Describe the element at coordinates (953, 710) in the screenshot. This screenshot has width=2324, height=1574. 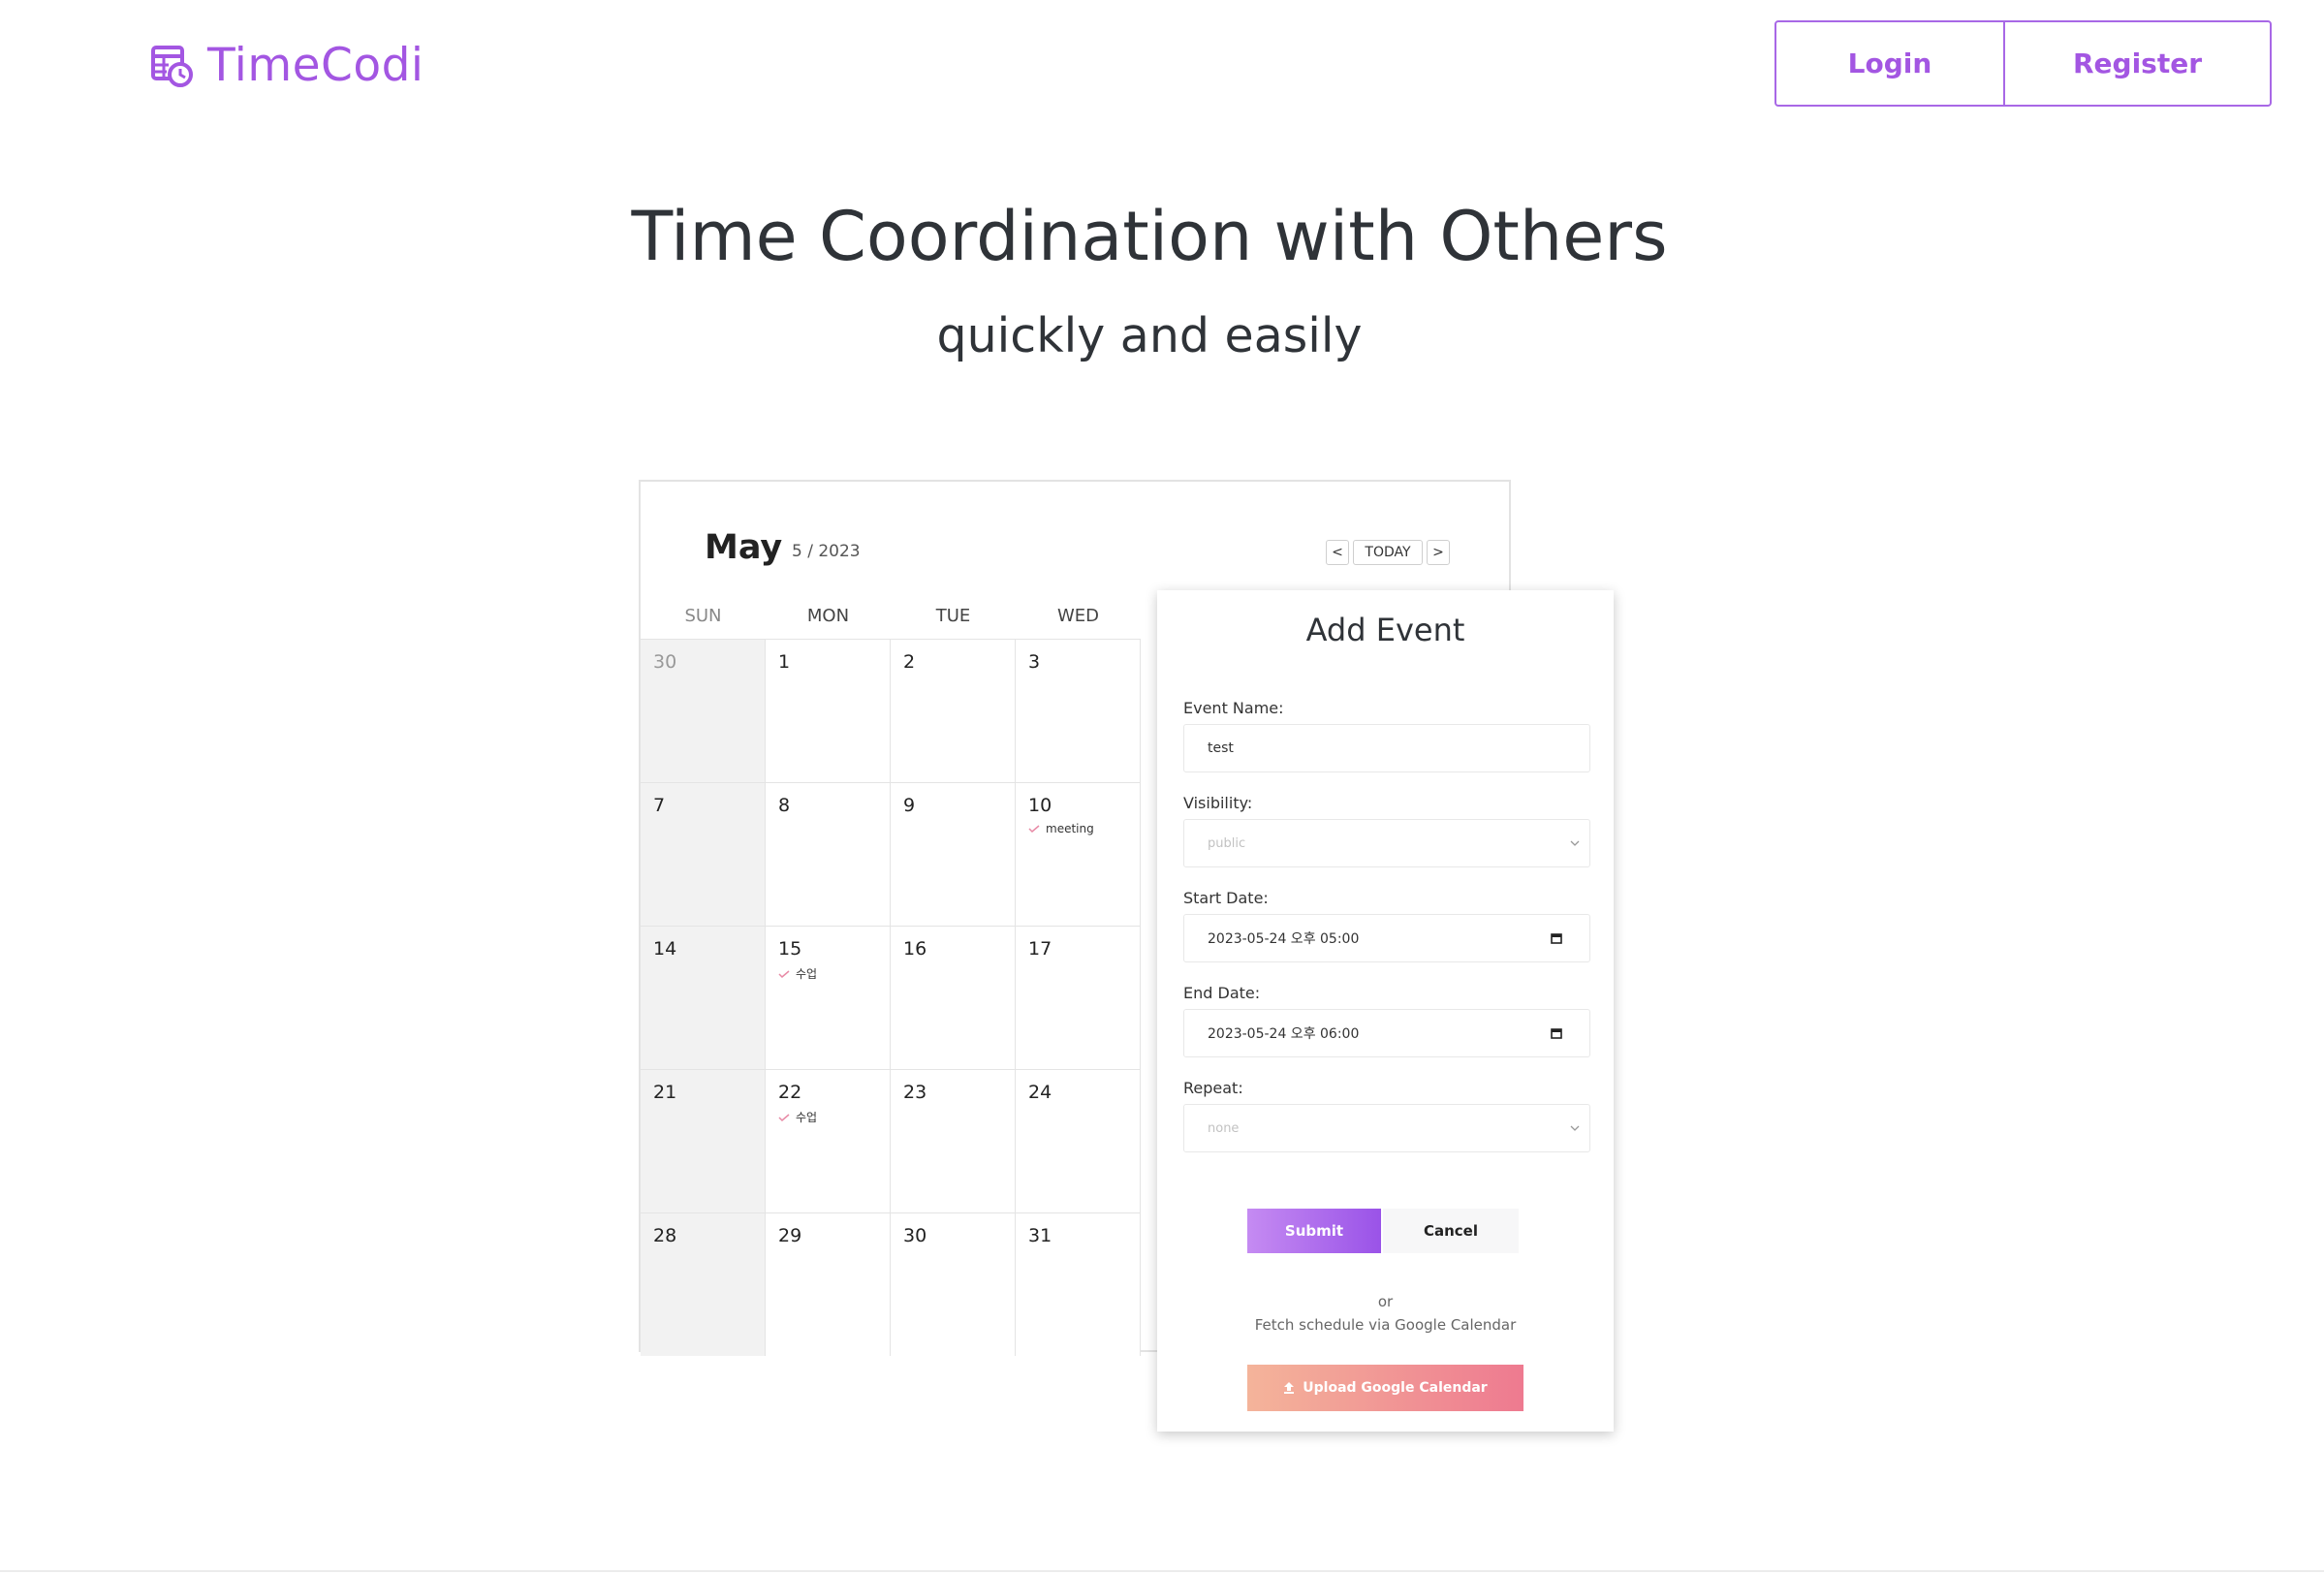
I see `calendar-day-cell: 2` at that location.